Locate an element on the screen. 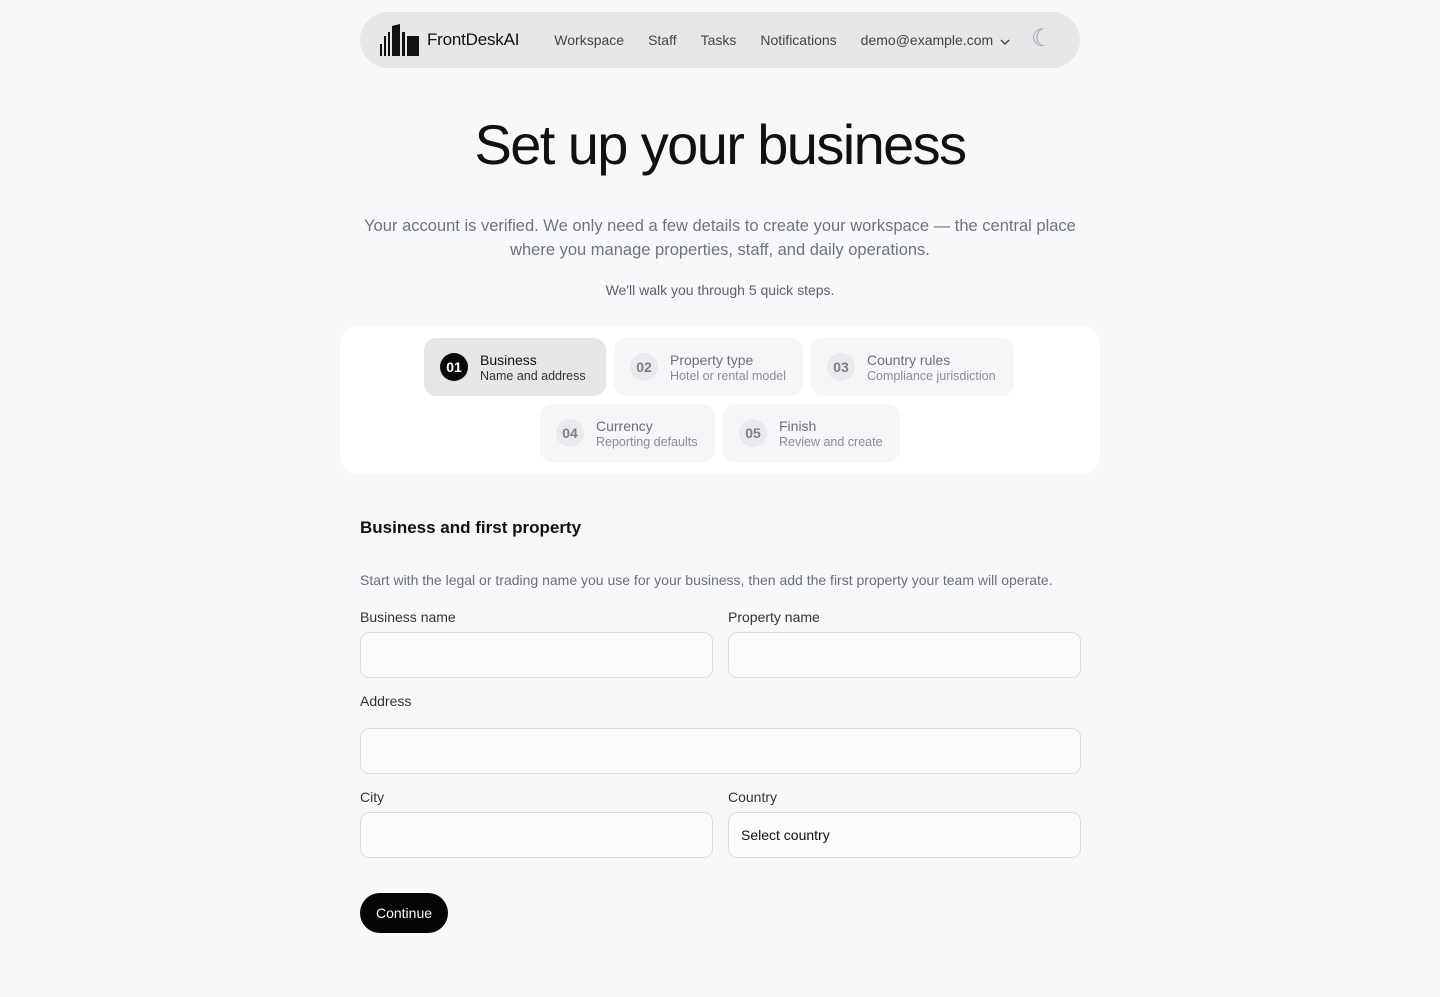  account-email: demo@example.com is located at coordinates (927, 40).